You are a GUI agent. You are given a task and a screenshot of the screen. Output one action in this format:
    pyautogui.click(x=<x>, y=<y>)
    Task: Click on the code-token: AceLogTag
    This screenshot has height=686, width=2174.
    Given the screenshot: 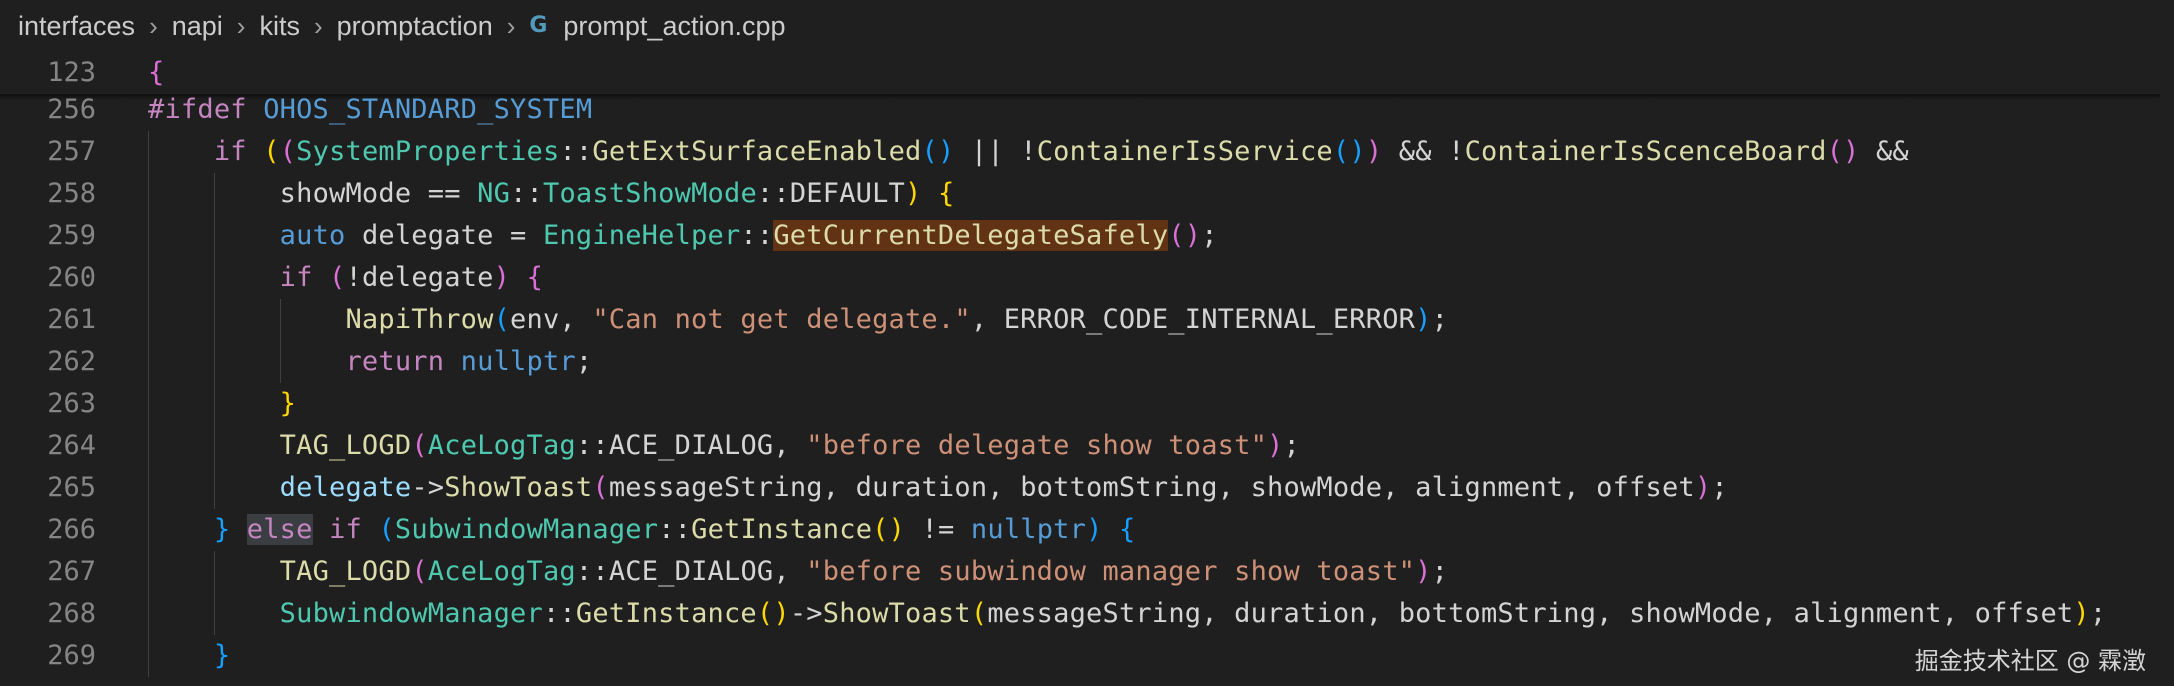 What is the action you would take?
    pyautogui.click(x=501, y=445)
    